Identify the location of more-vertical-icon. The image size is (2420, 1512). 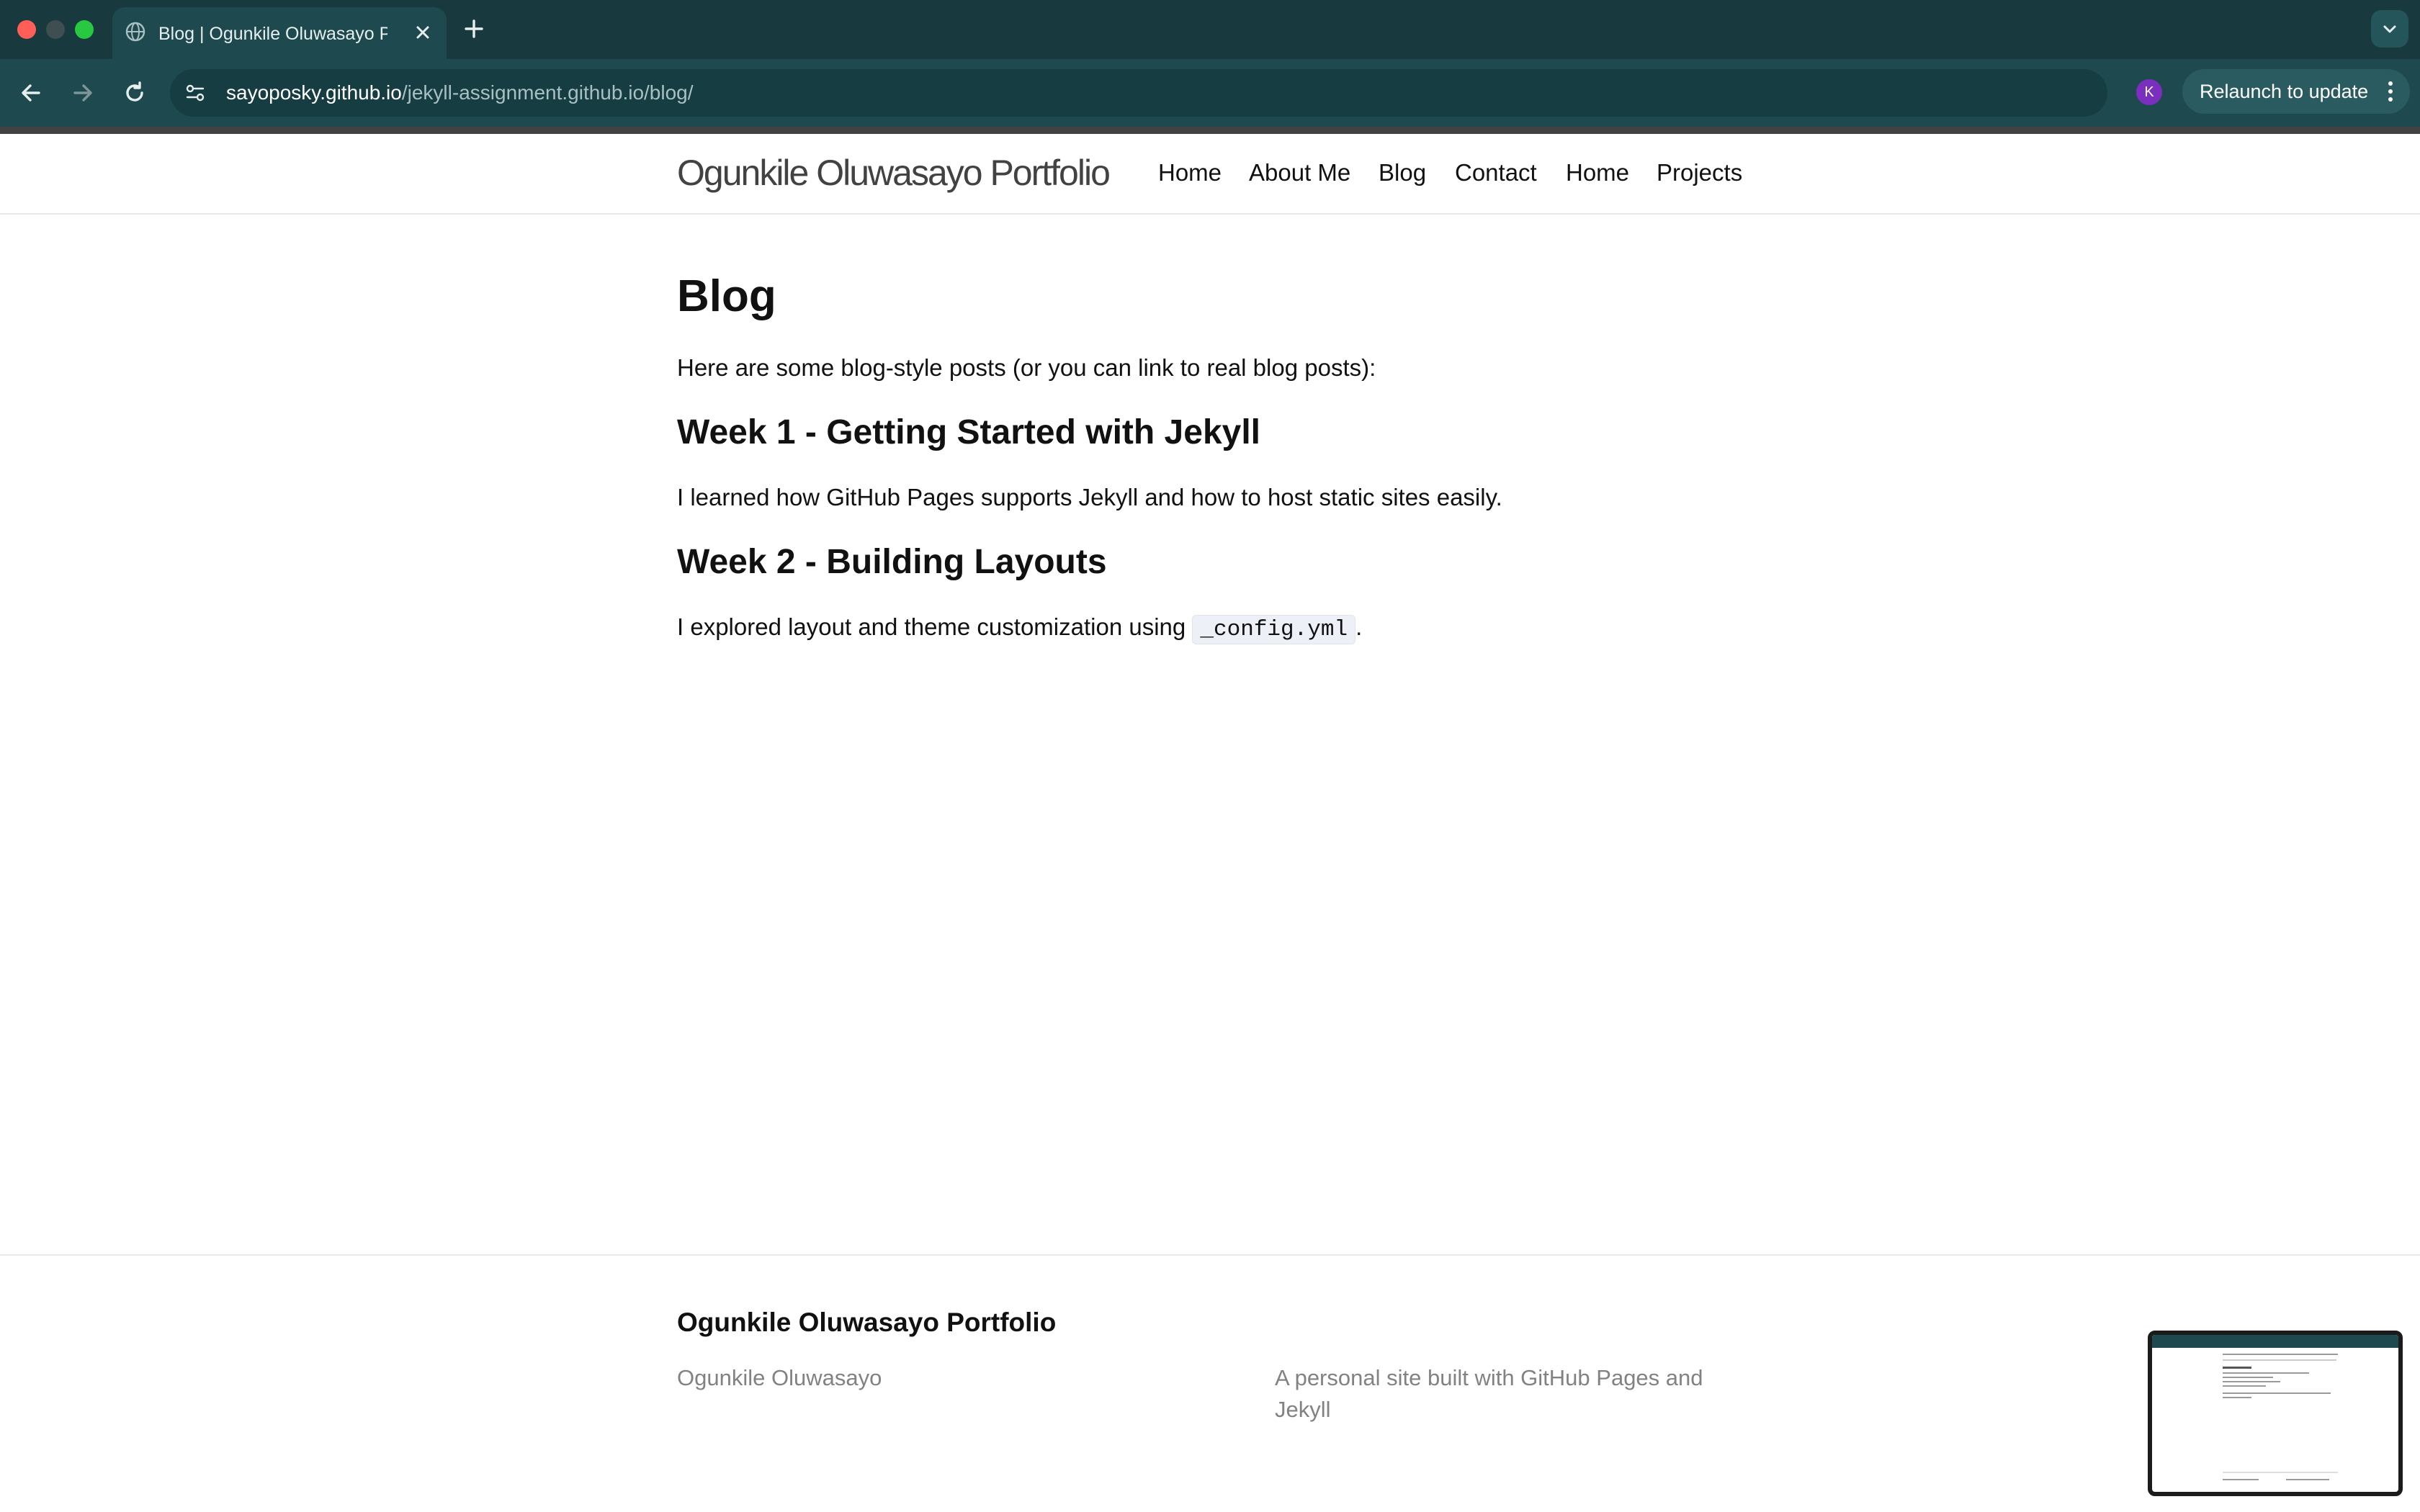
(2390, 91).